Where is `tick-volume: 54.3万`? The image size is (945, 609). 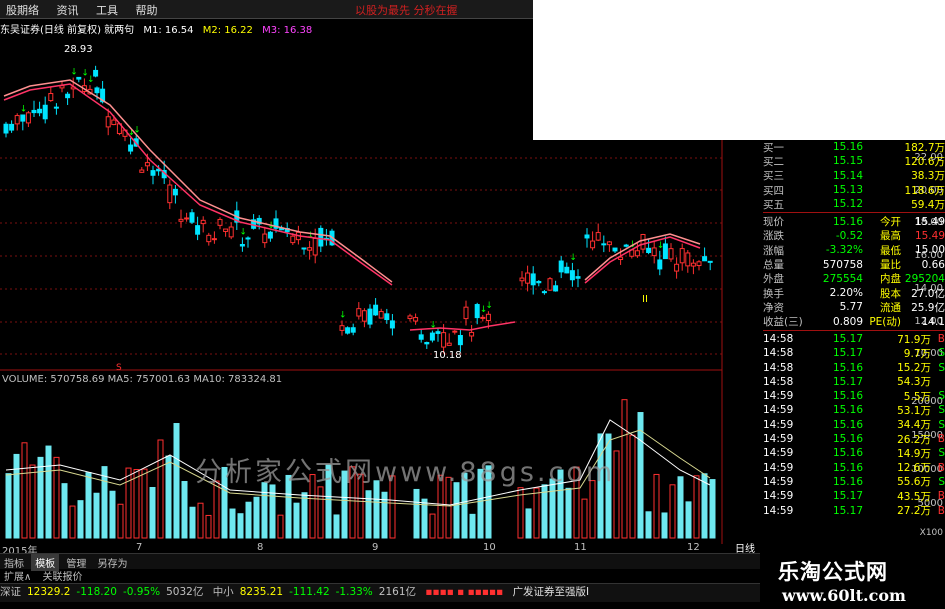 tick-volume: 54.3万 is located at coordinates (914, 382).